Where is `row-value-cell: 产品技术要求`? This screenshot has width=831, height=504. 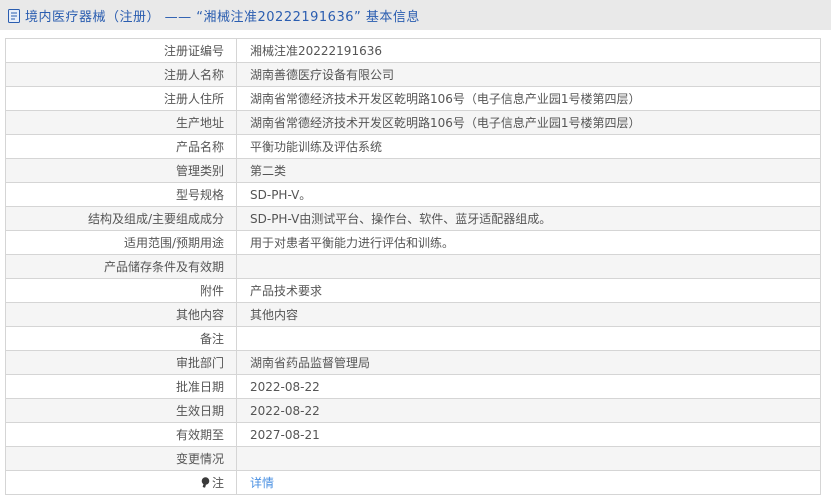
row-value-cell: 产品技术要求 is located at coordinates (528, 290).